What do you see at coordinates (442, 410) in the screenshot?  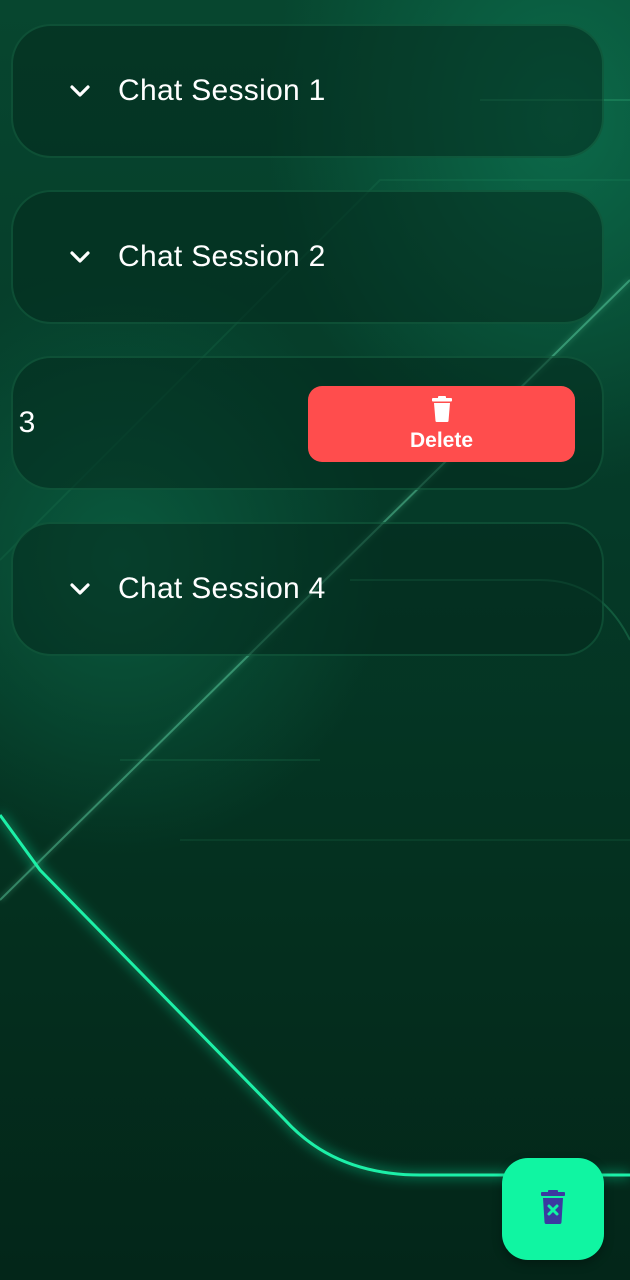 I see `trash-icon` at bounding box center [442, 410].